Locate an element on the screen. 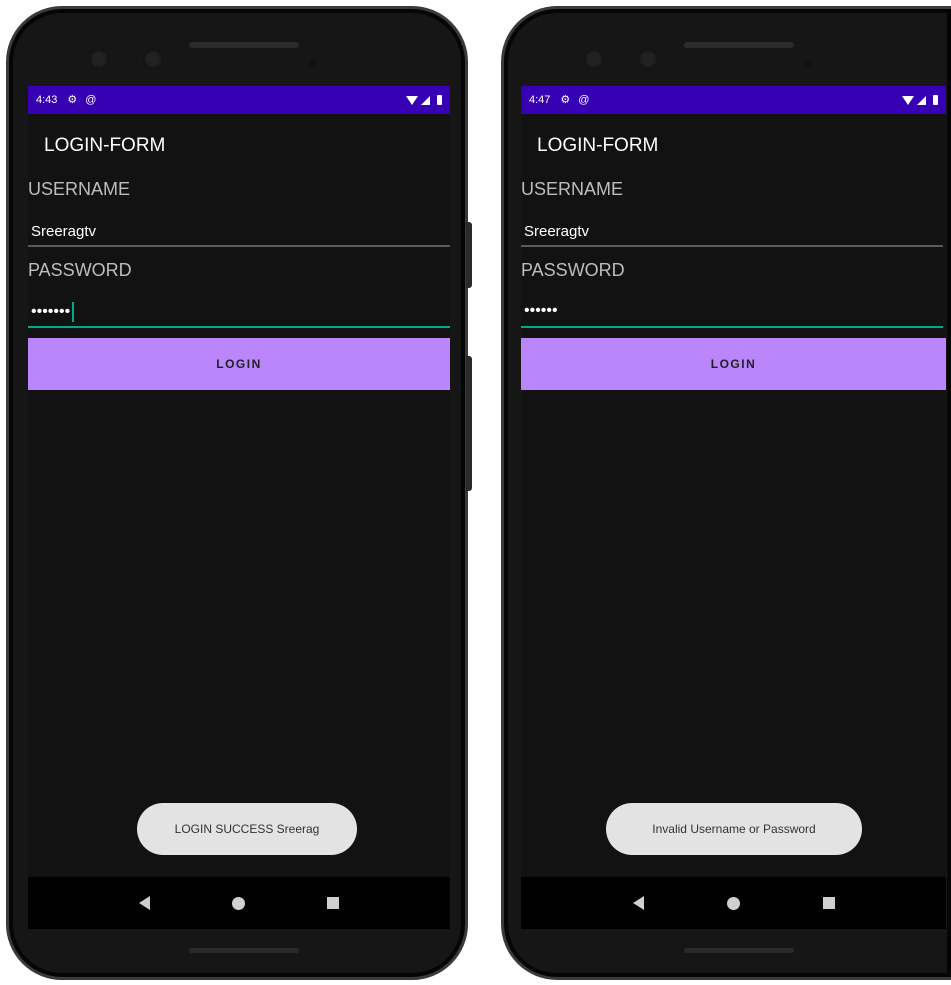 The width and height of the screenshot is (951, 985). power-button is located at coordinates (469, 255).